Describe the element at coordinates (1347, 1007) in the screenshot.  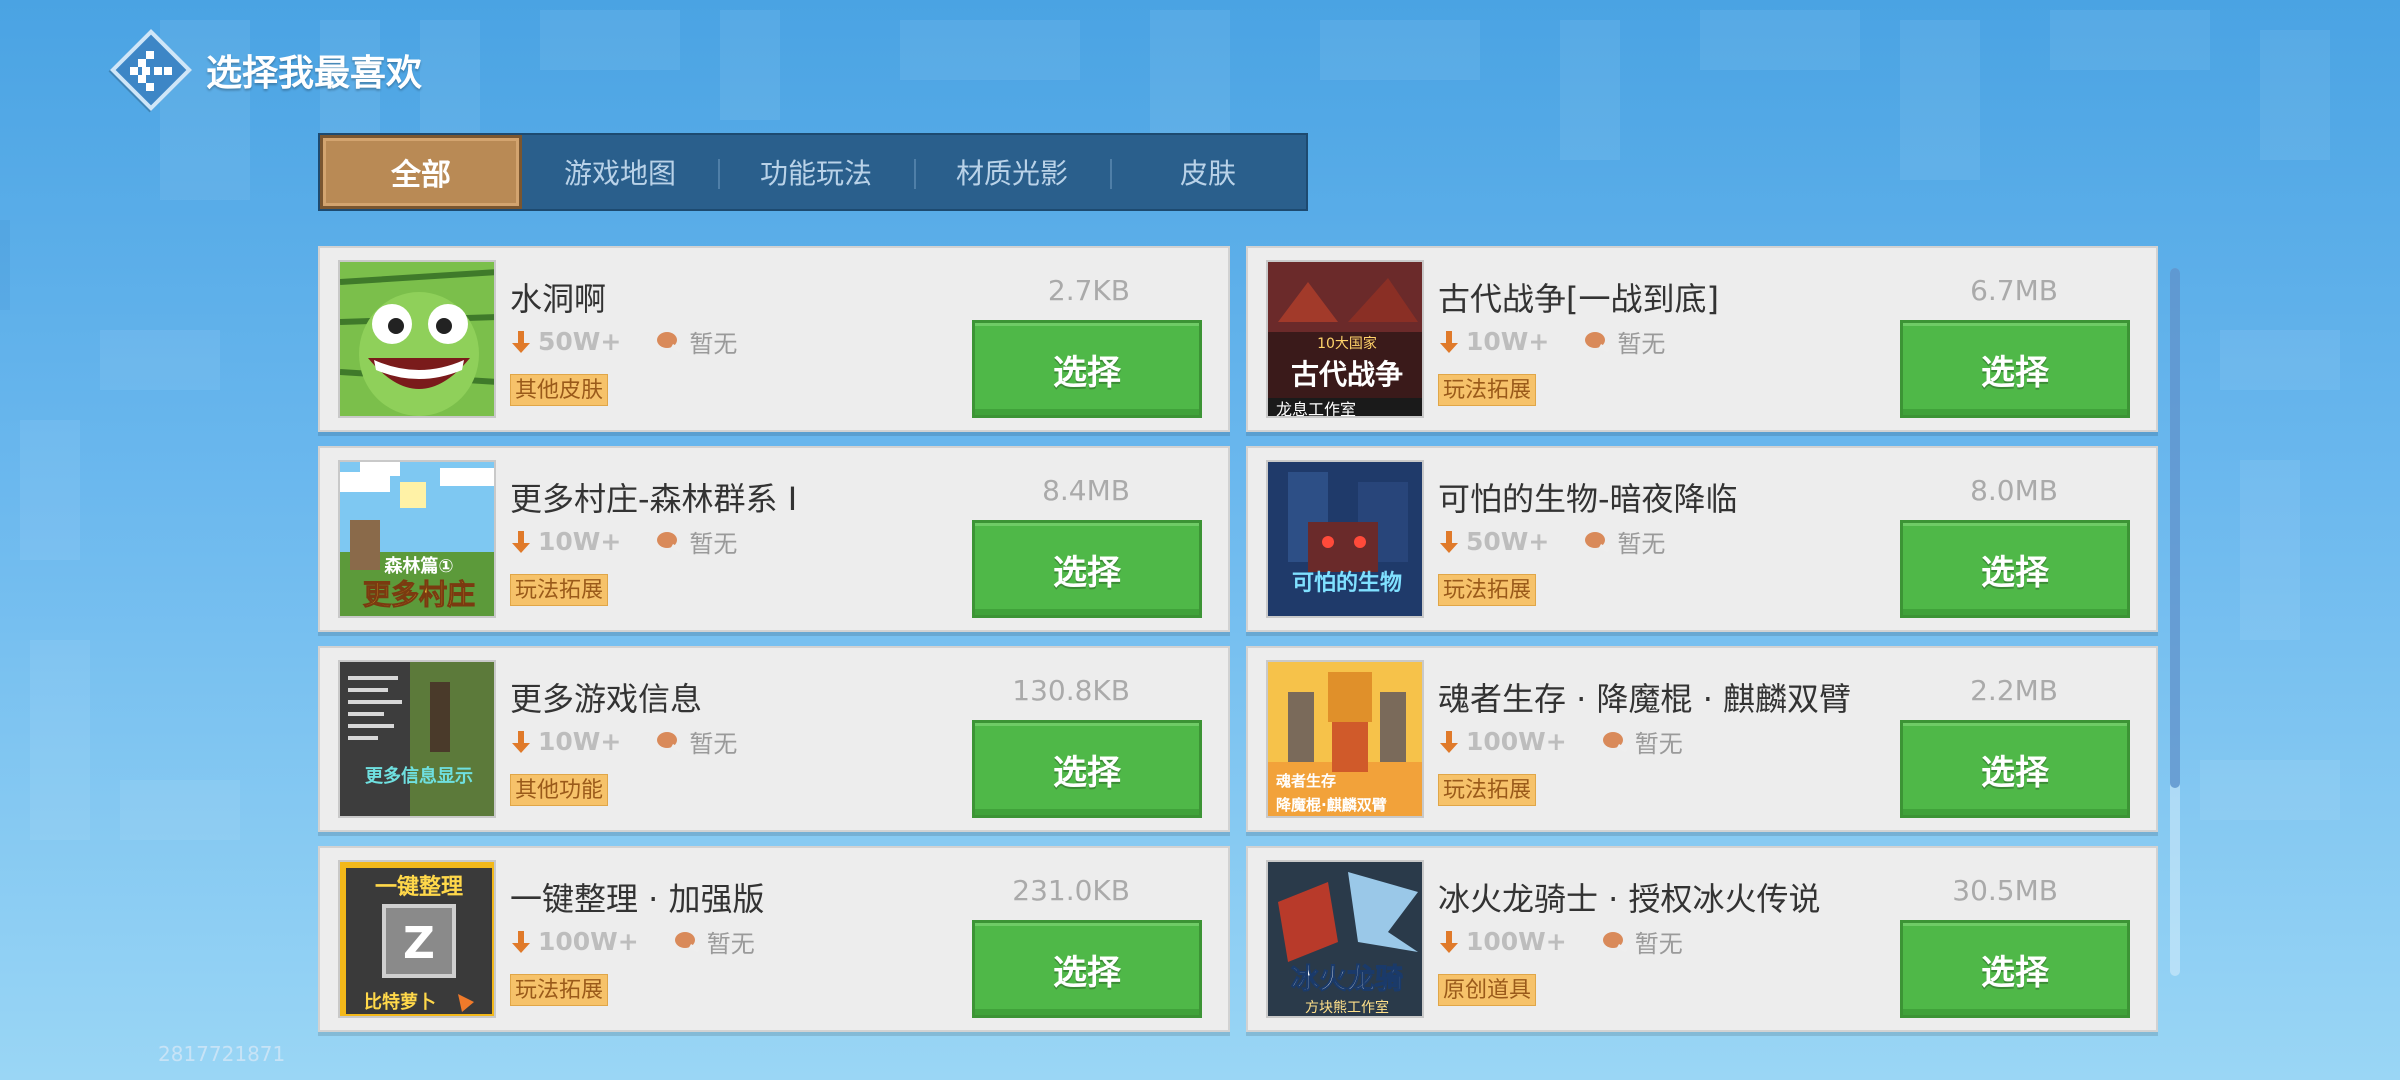
I see `thumb-bottom-text: 方块熊工作室` at that location.